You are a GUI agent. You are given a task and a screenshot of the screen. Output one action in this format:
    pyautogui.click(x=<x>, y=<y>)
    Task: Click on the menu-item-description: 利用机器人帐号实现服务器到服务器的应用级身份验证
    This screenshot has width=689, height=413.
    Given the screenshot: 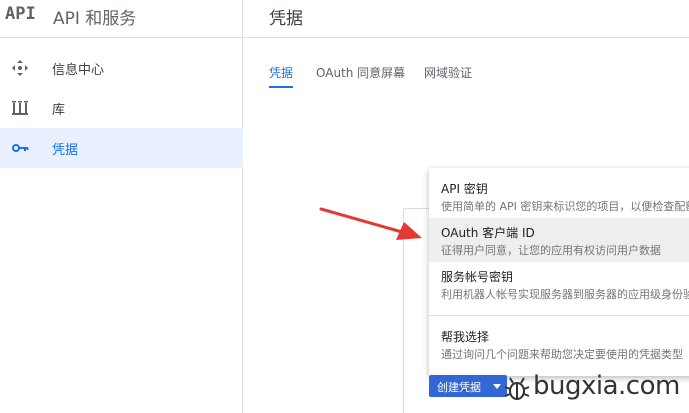 What is the action you would take?
    pyautogui.click(x=565, y=294)
    